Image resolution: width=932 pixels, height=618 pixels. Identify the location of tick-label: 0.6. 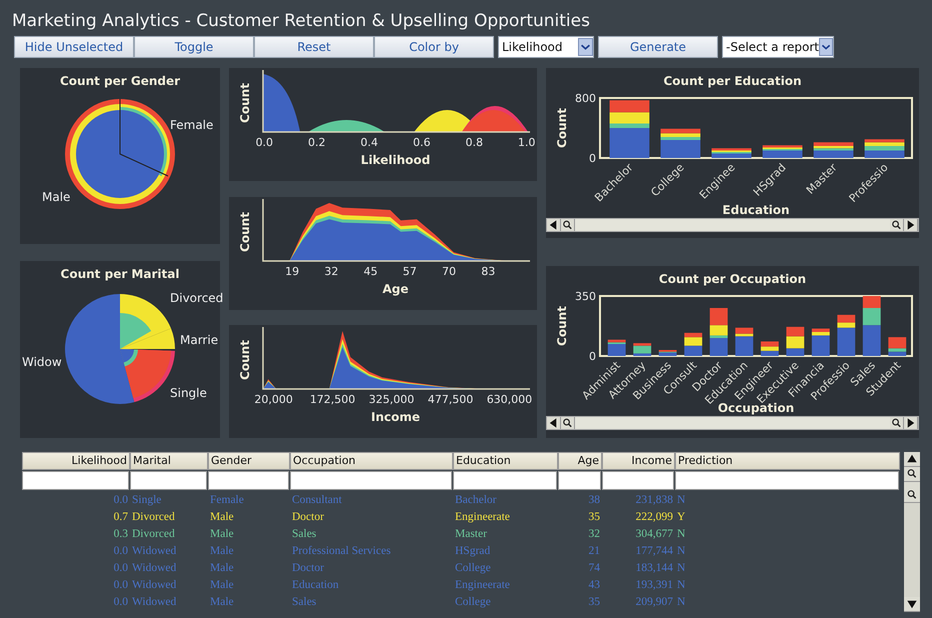
(421, 142).